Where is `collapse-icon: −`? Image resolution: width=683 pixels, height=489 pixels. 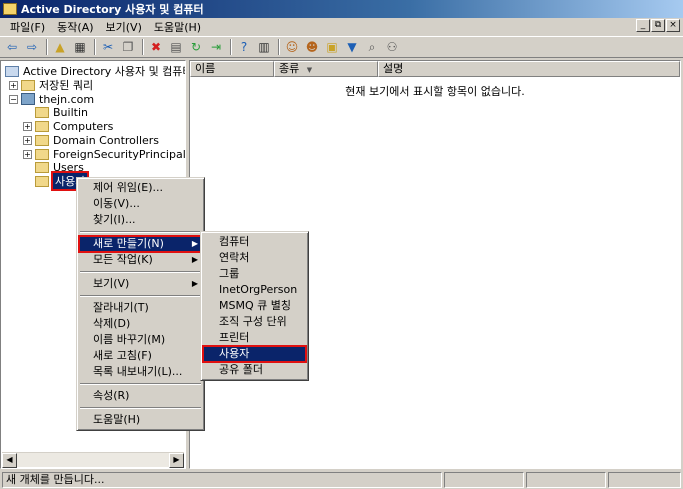 collapse-icon: − is located at coordinates (13, 99).